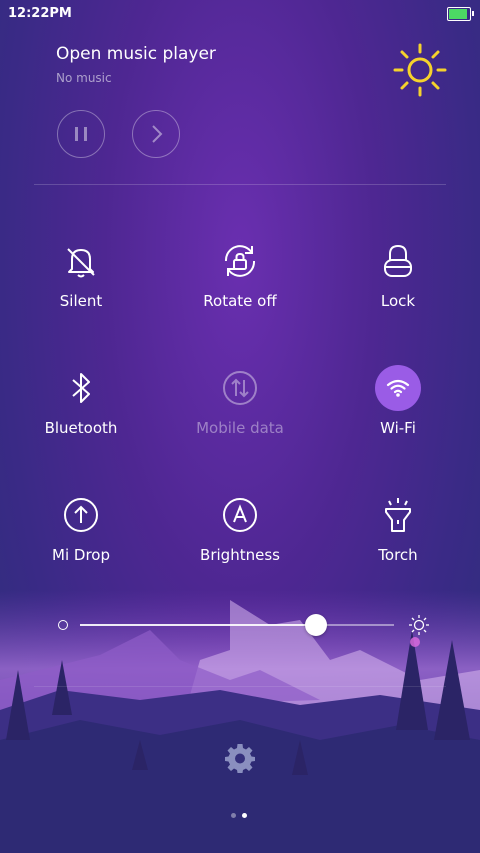  I want to click on toggle-brightness: Brightness, so click(240, 538).